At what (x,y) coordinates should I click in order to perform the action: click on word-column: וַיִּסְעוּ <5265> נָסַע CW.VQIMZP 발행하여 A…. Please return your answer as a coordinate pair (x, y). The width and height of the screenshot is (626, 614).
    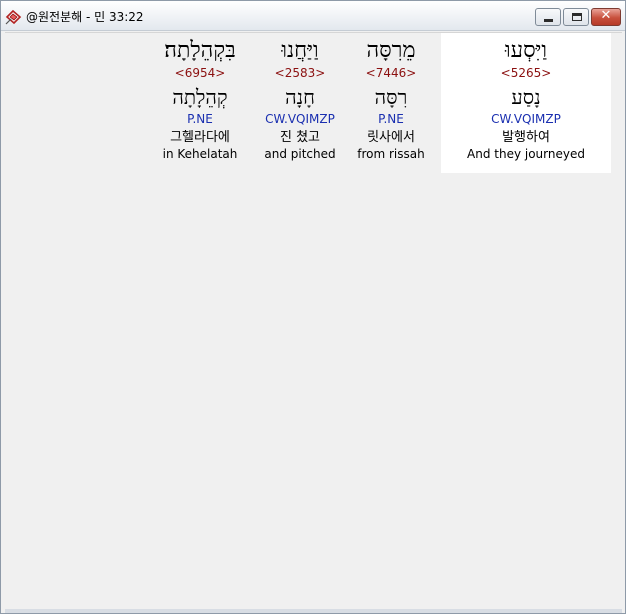
    Looking at the image, I should click on (526, 103).